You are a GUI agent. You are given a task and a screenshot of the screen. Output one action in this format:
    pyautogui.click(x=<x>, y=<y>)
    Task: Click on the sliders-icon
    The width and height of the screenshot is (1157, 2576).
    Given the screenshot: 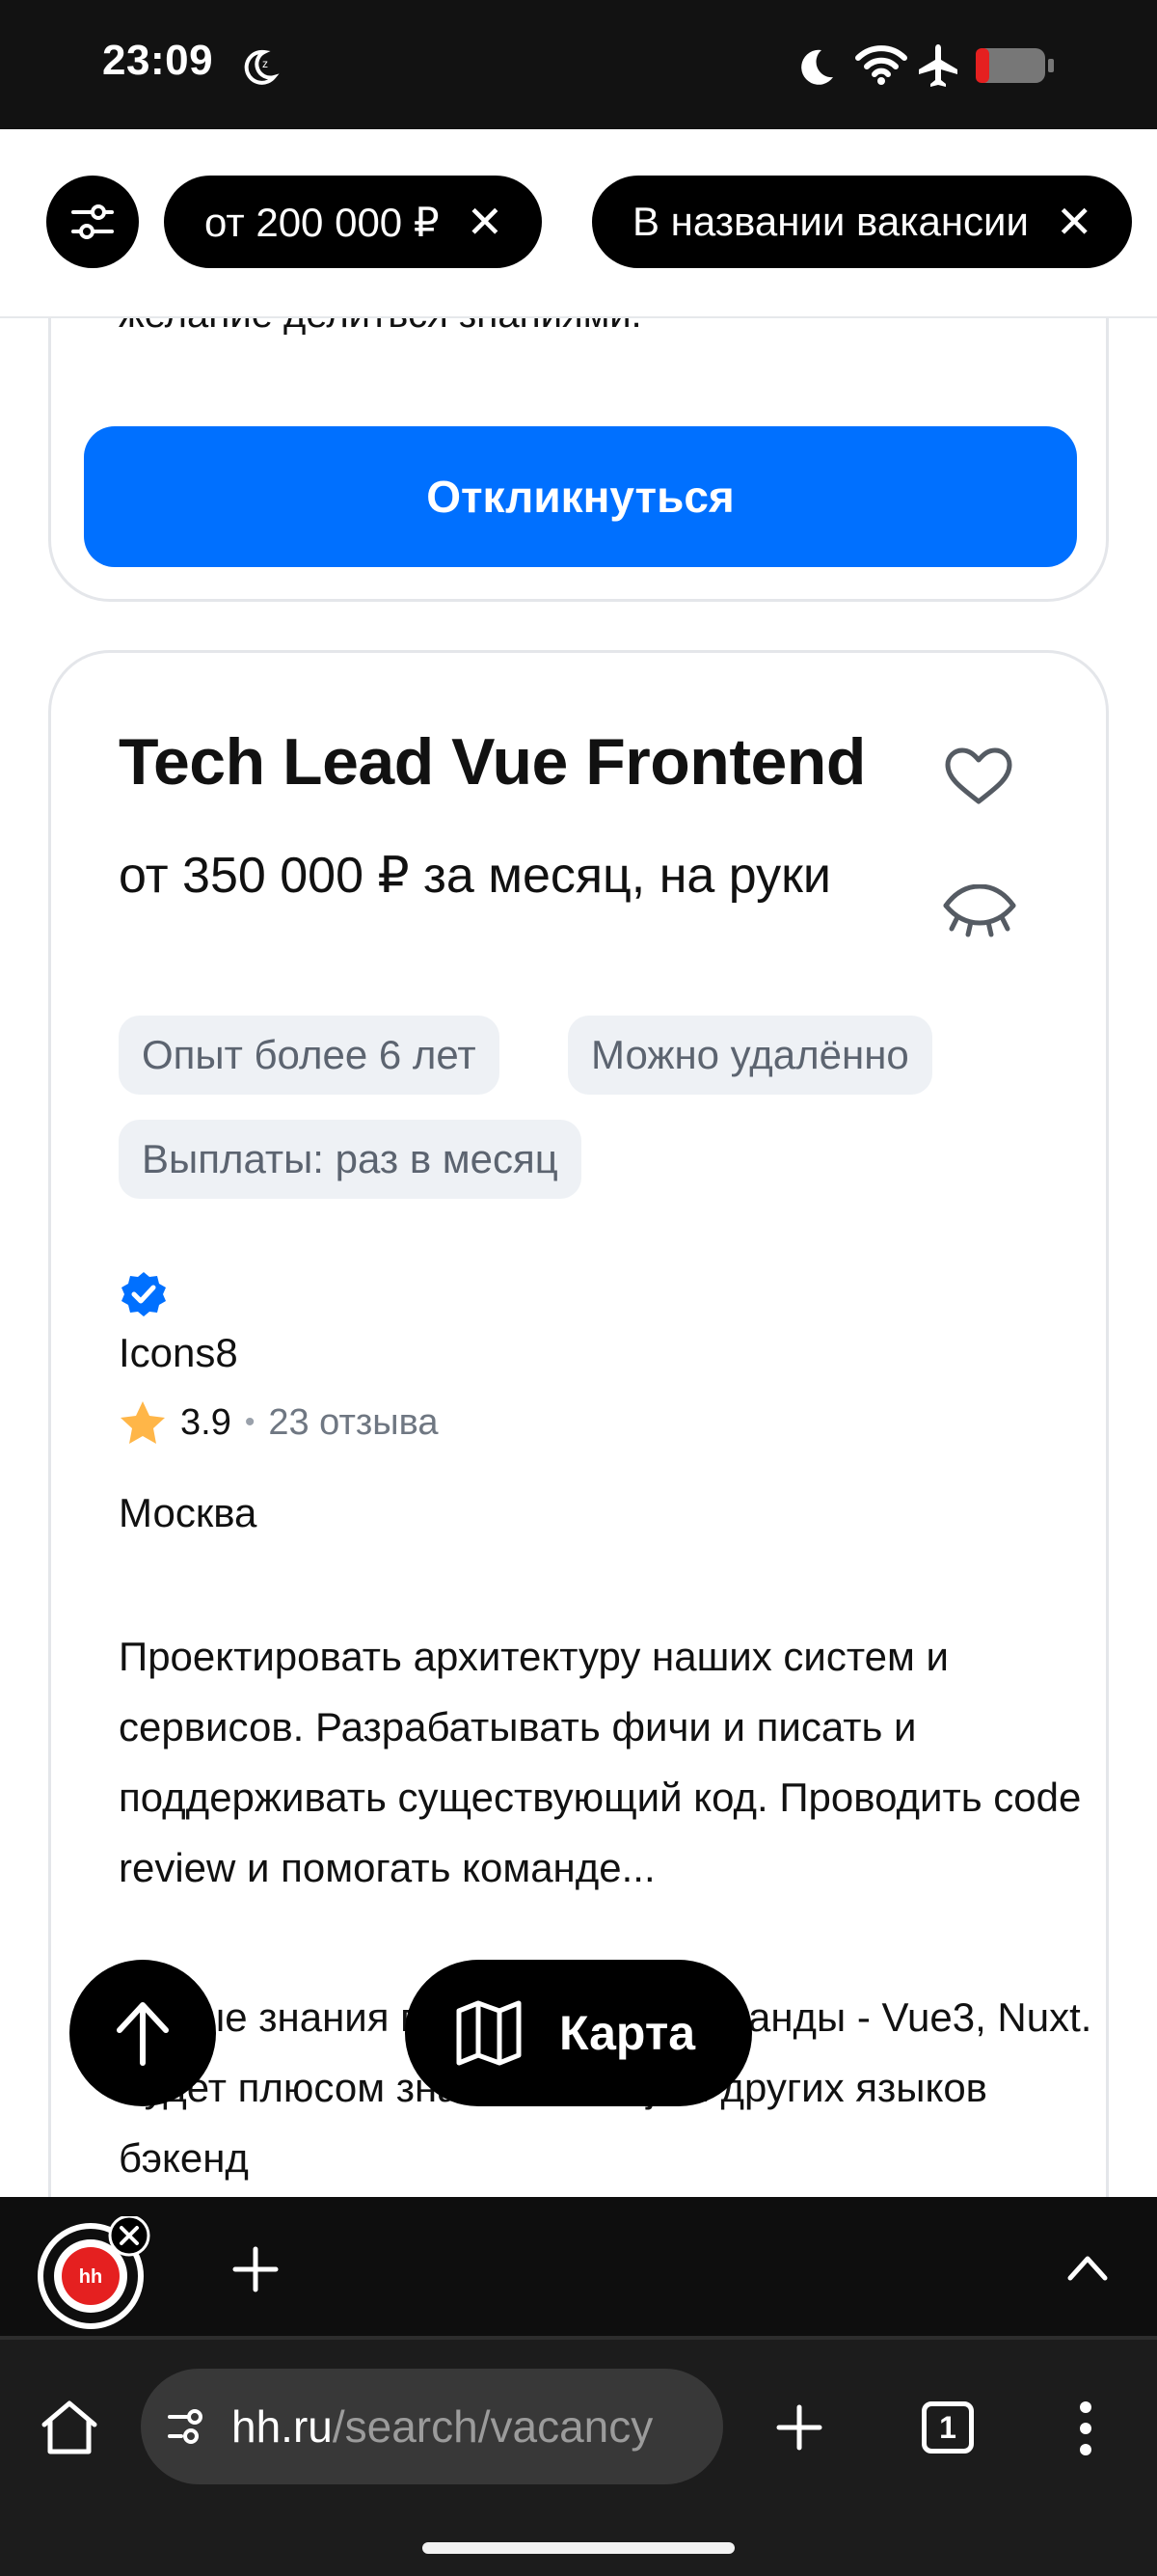 What is the action you would take?
    pyautogui.click(x=92, y=221)
    